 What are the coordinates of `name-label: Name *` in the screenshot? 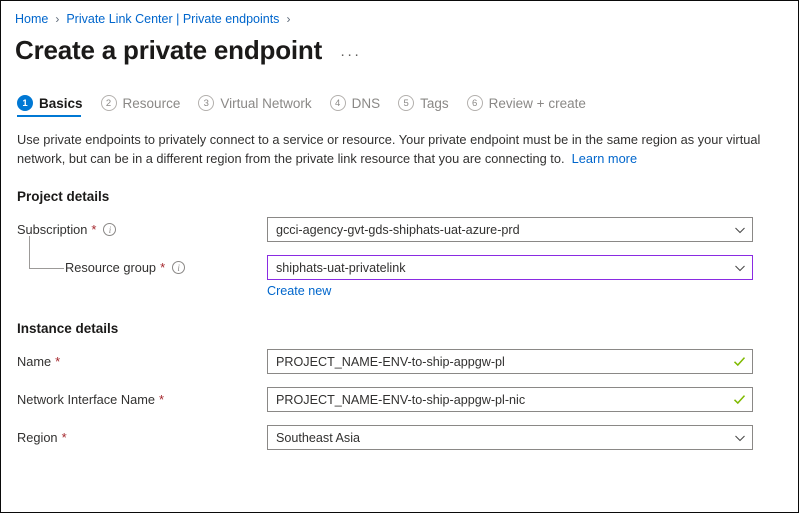 It's located at (142, 361).